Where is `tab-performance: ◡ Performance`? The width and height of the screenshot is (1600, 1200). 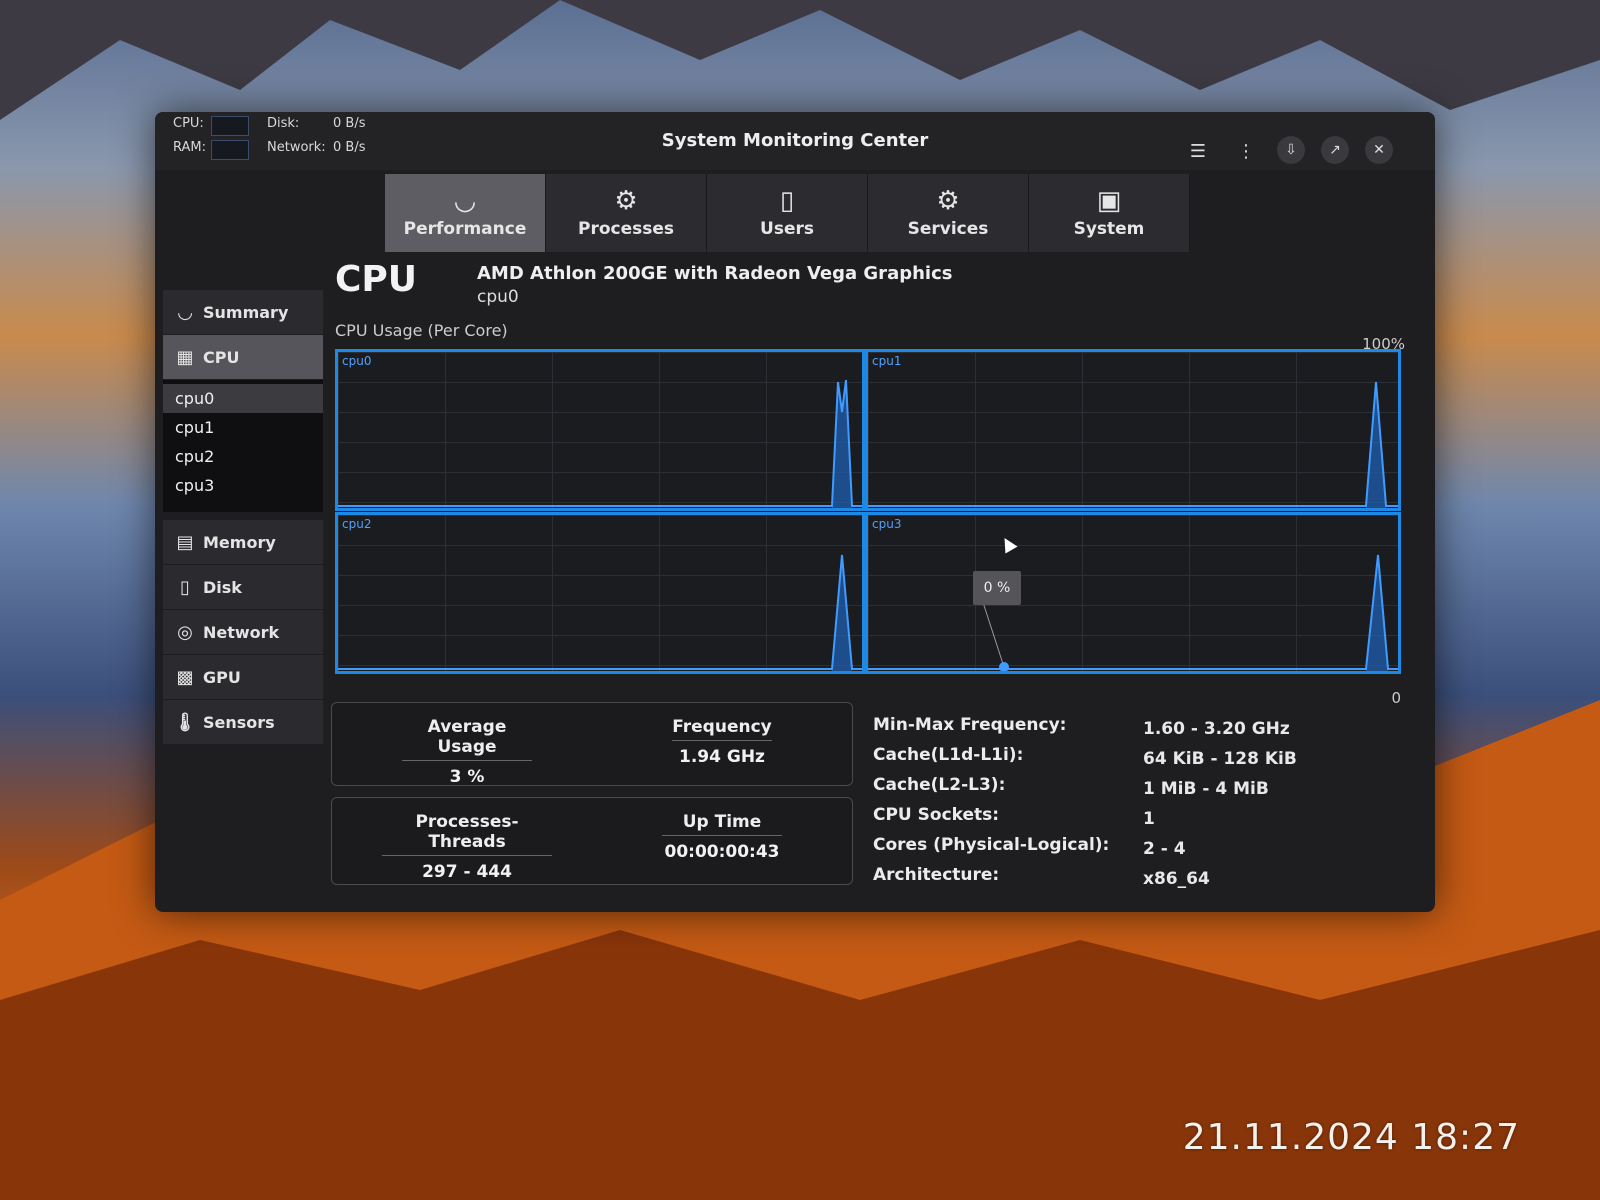
tab-performance: ◡ Performance is located at coordinates (465, 213).